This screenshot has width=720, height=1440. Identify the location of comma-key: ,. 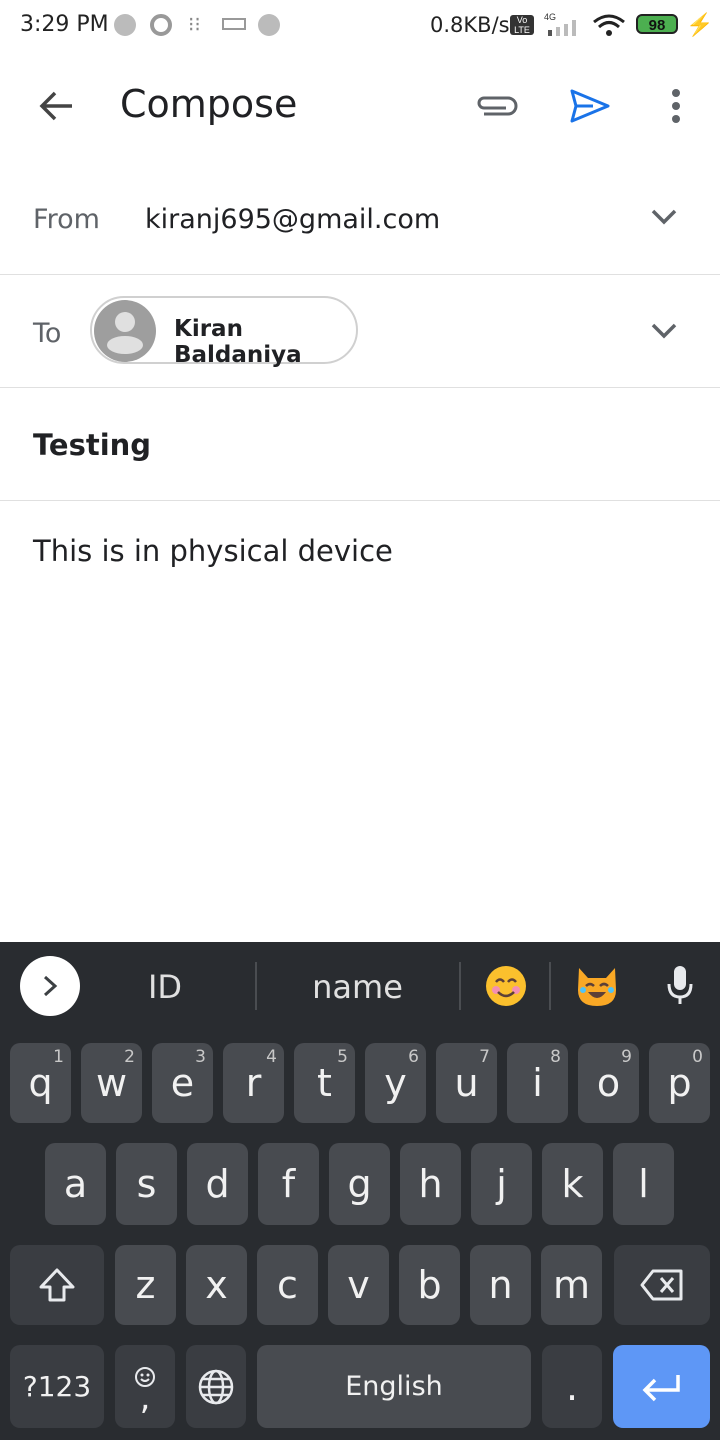
(145, 1386).